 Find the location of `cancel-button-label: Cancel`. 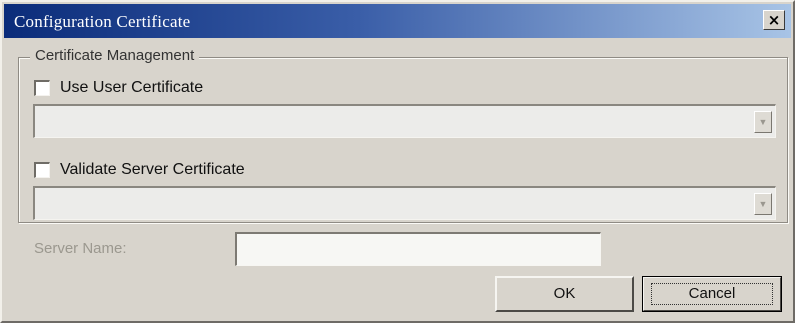

cancel-button-label: Cancel is located at coordinates (712, 293).